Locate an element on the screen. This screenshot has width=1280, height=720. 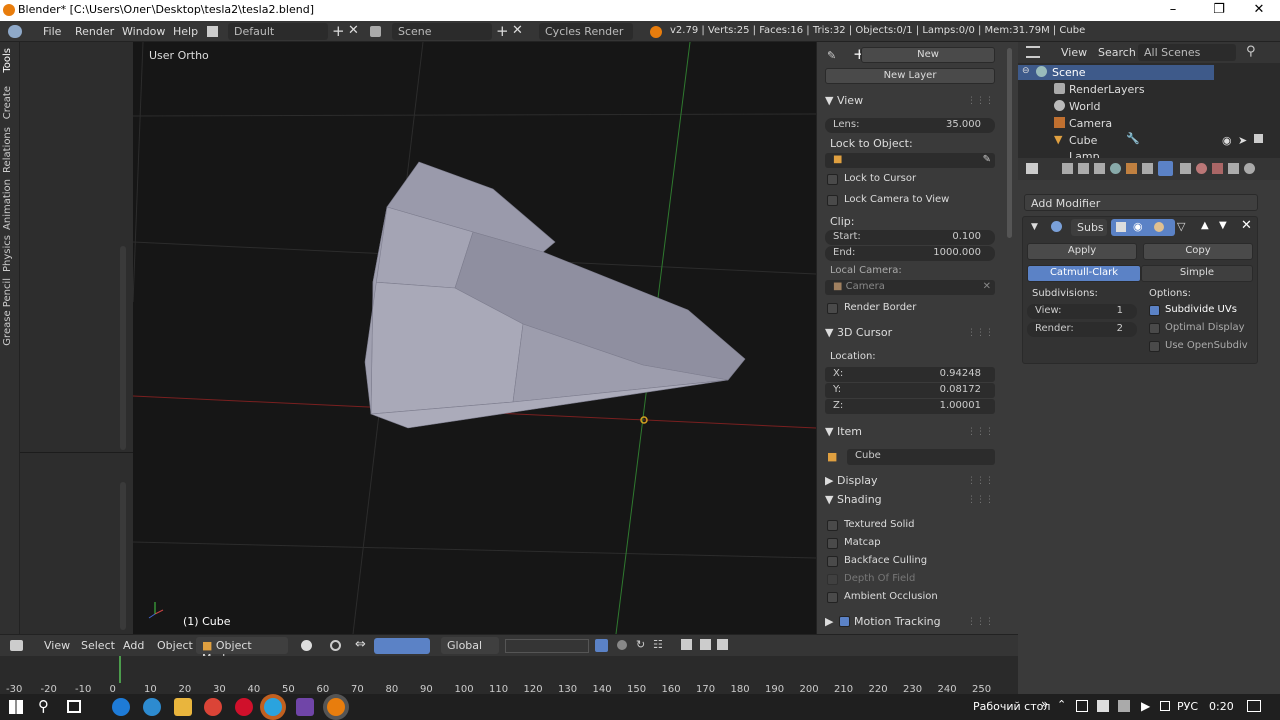
pencil-icon: ✎ is located at coordinates (831, 55).